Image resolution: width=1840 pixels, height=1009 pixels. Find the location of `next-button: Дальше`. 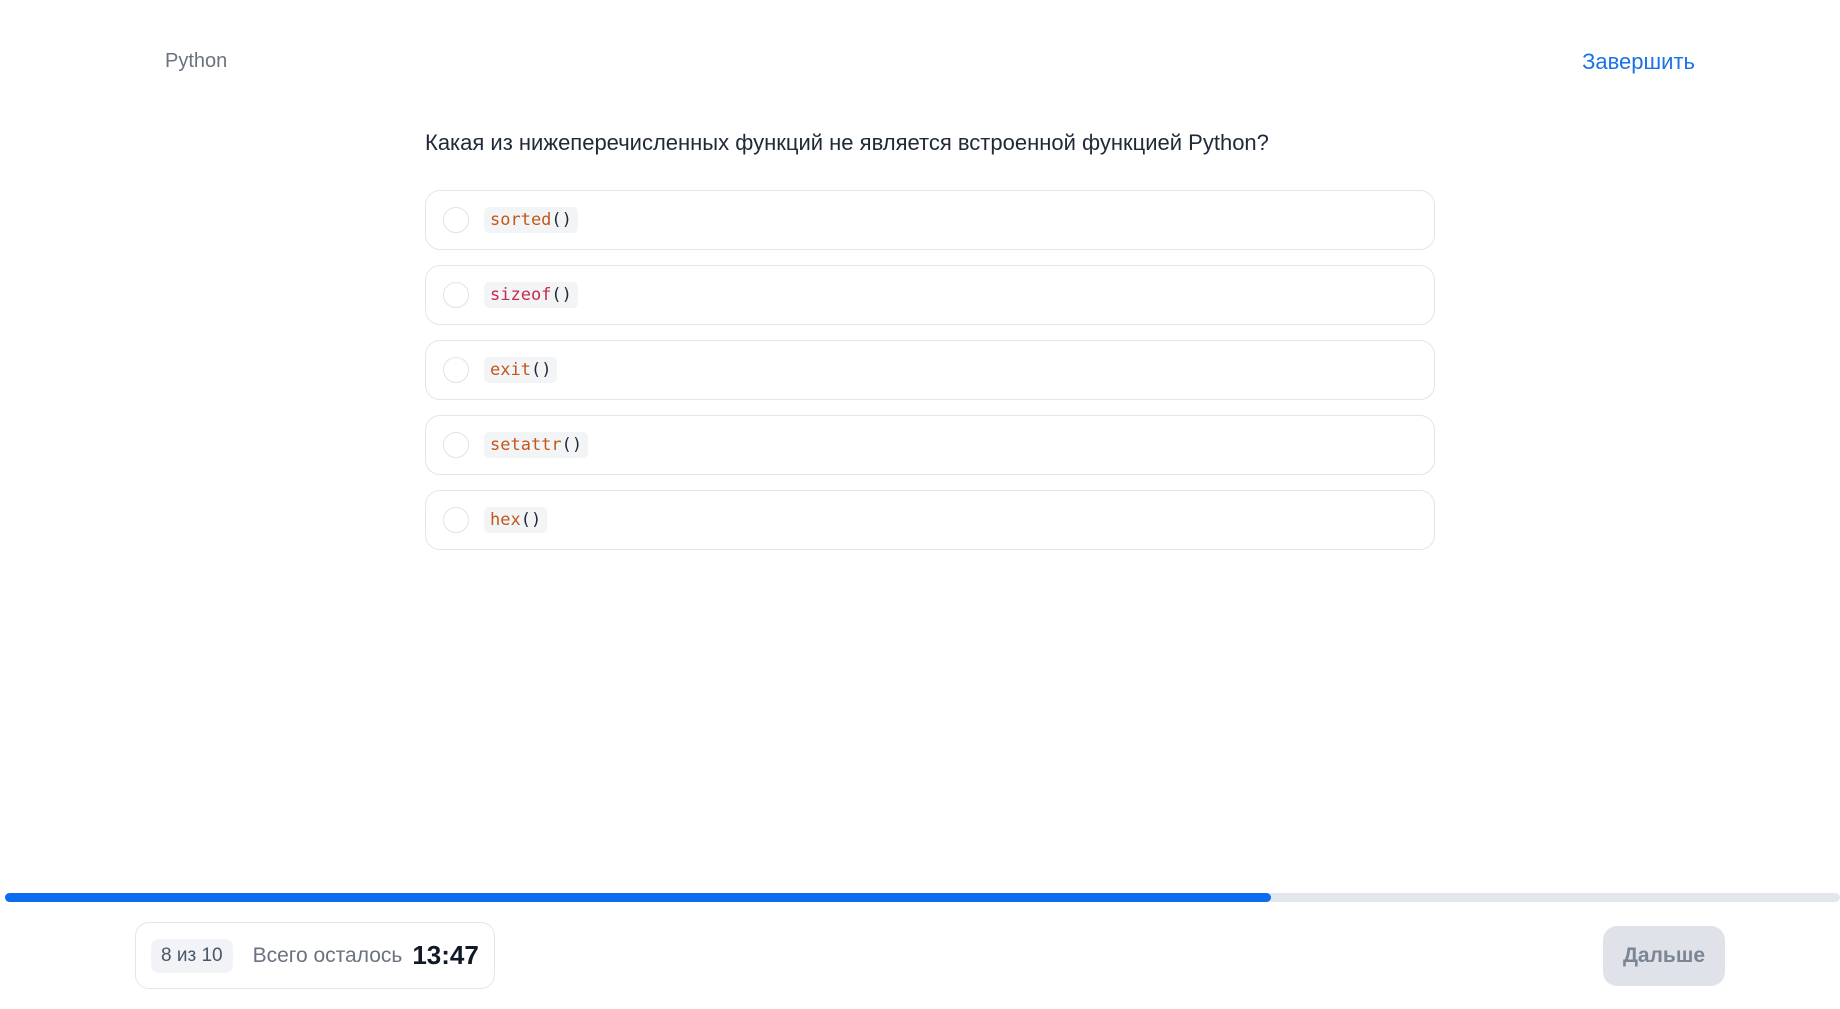

next-button: Дальше is located at coordinates (1664, 956).